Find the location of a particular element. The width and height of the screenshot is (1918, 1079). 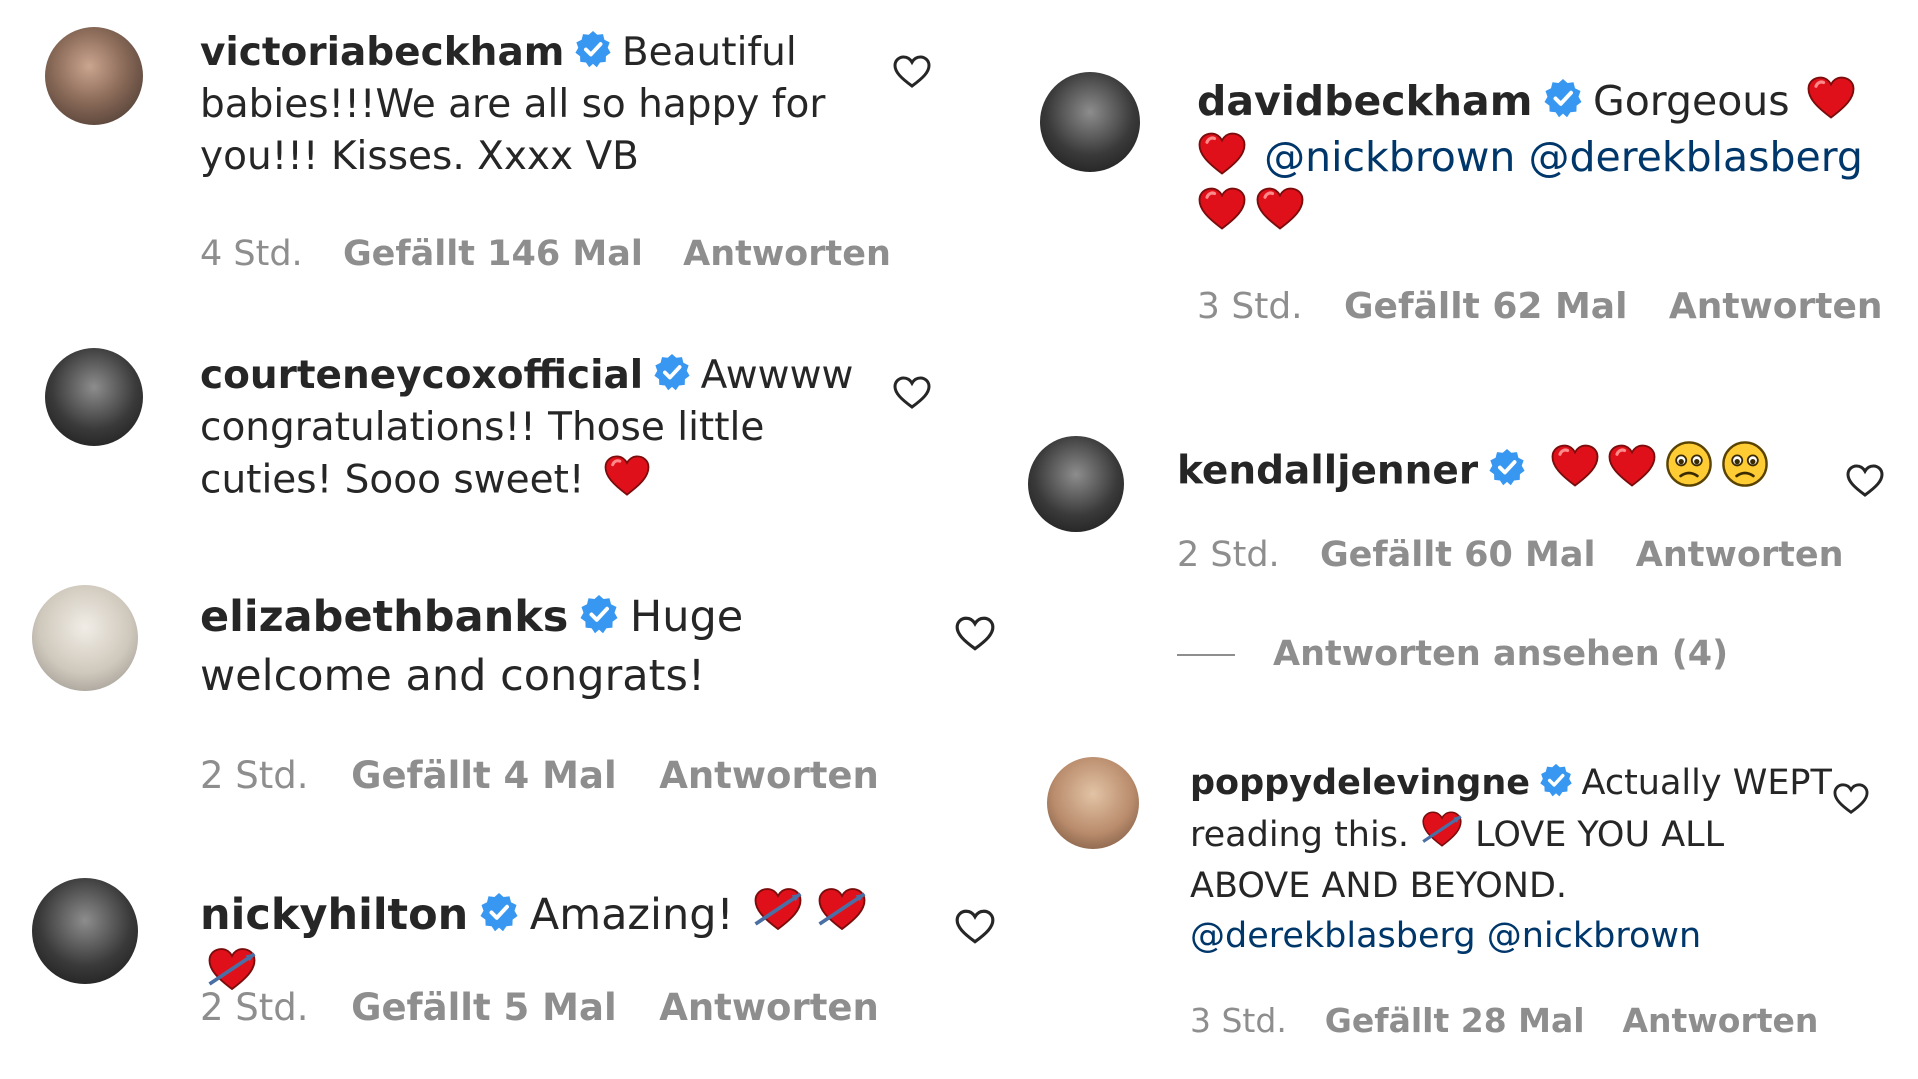

comment-meta: 3 Std. Gefällt 62 Mal Antworten is located at coordinates (1557, 306).